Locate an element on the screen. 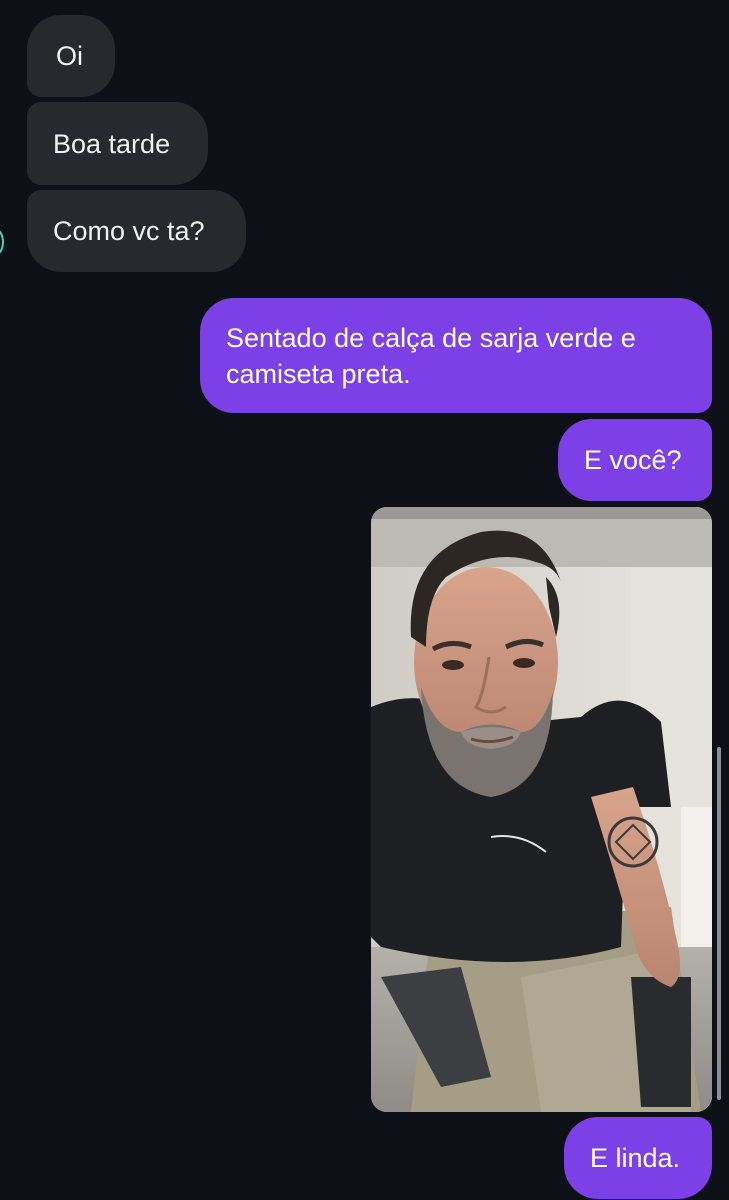 The image size is (729, 1200). message-text: Como vc ta? is located at coordinates (129, 231).